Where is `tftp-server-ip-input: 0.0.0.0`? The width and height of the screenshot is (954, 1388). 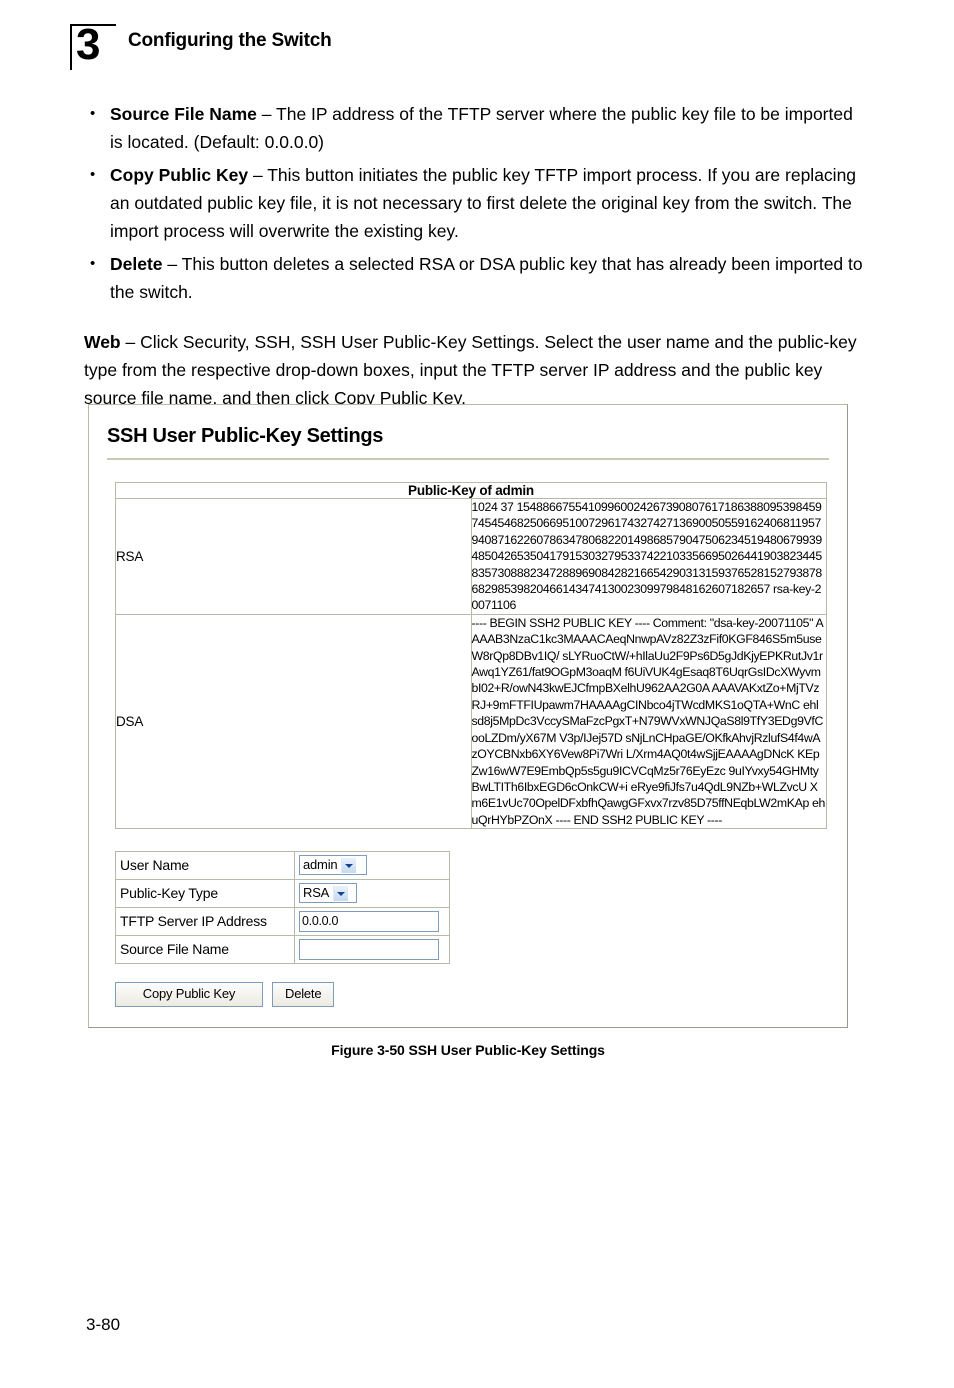 tftp-server-ip-input: 0.0.0.0 is located at coordinates (369, 921).